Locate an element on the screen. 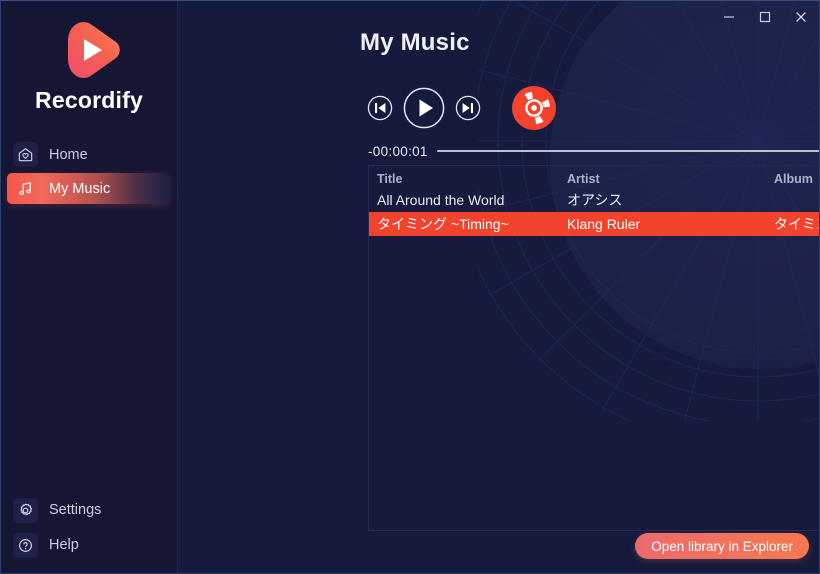 This screenshot has width=820, height=574. sidebar-item-help: Help is located at coordinates (88, 545).